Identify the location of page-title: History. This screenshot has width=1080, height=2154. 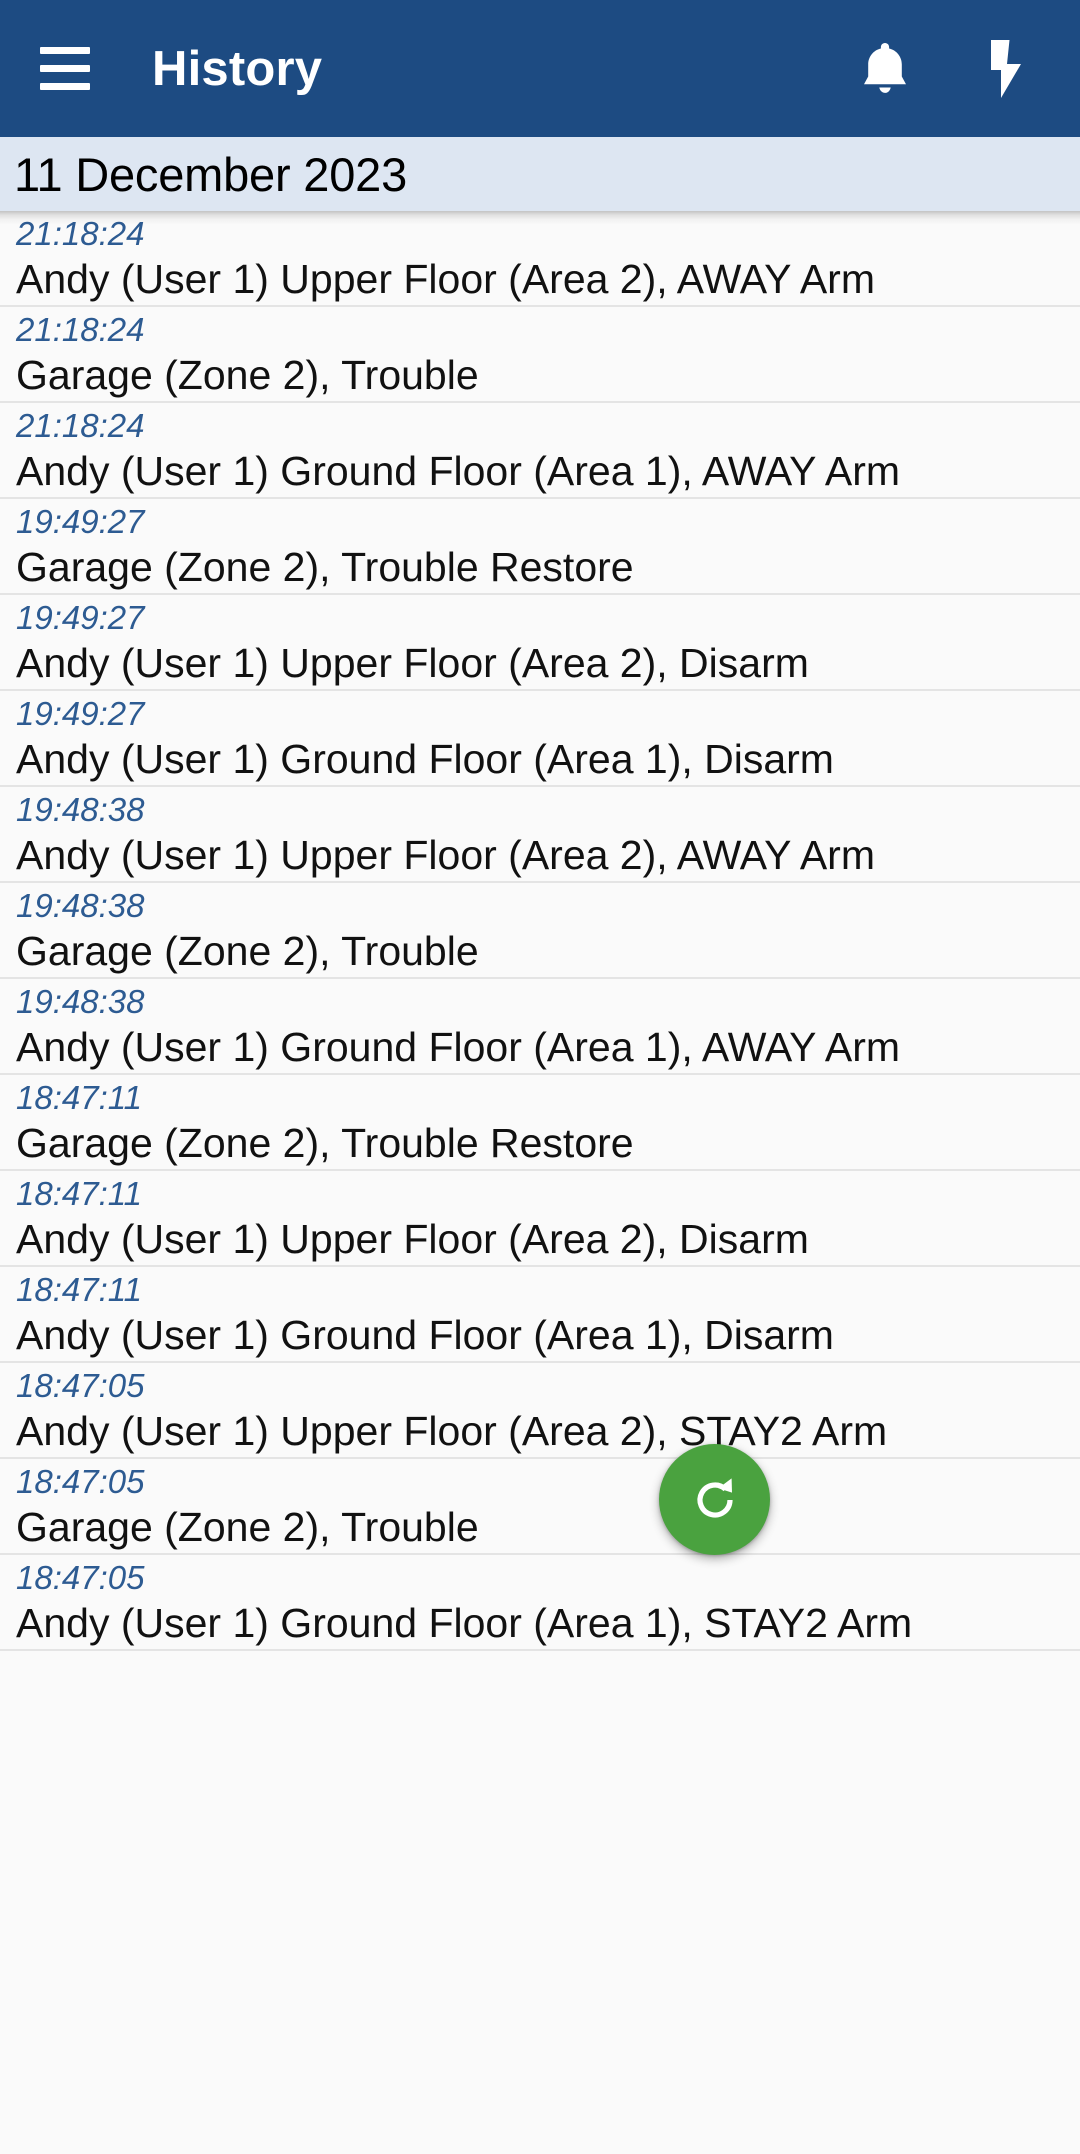
(237, 68).